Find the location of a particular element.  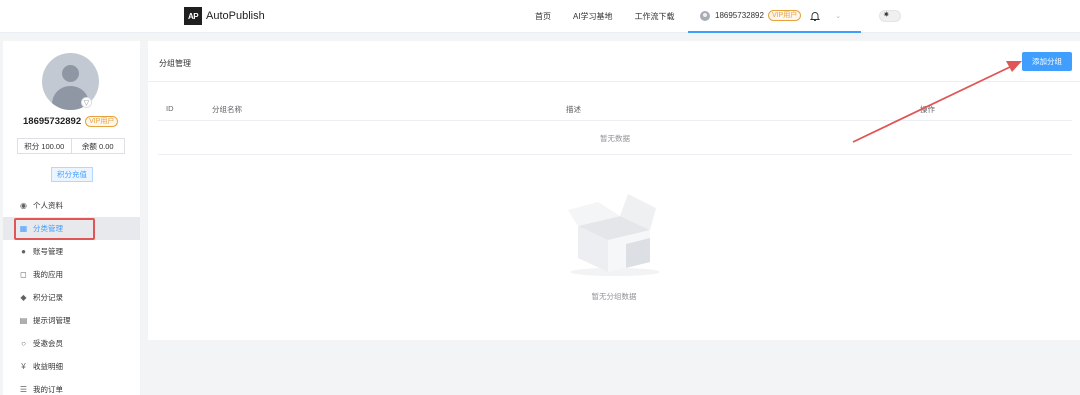

points-value: 积分 100.00 is located at coordinates (45, 146).